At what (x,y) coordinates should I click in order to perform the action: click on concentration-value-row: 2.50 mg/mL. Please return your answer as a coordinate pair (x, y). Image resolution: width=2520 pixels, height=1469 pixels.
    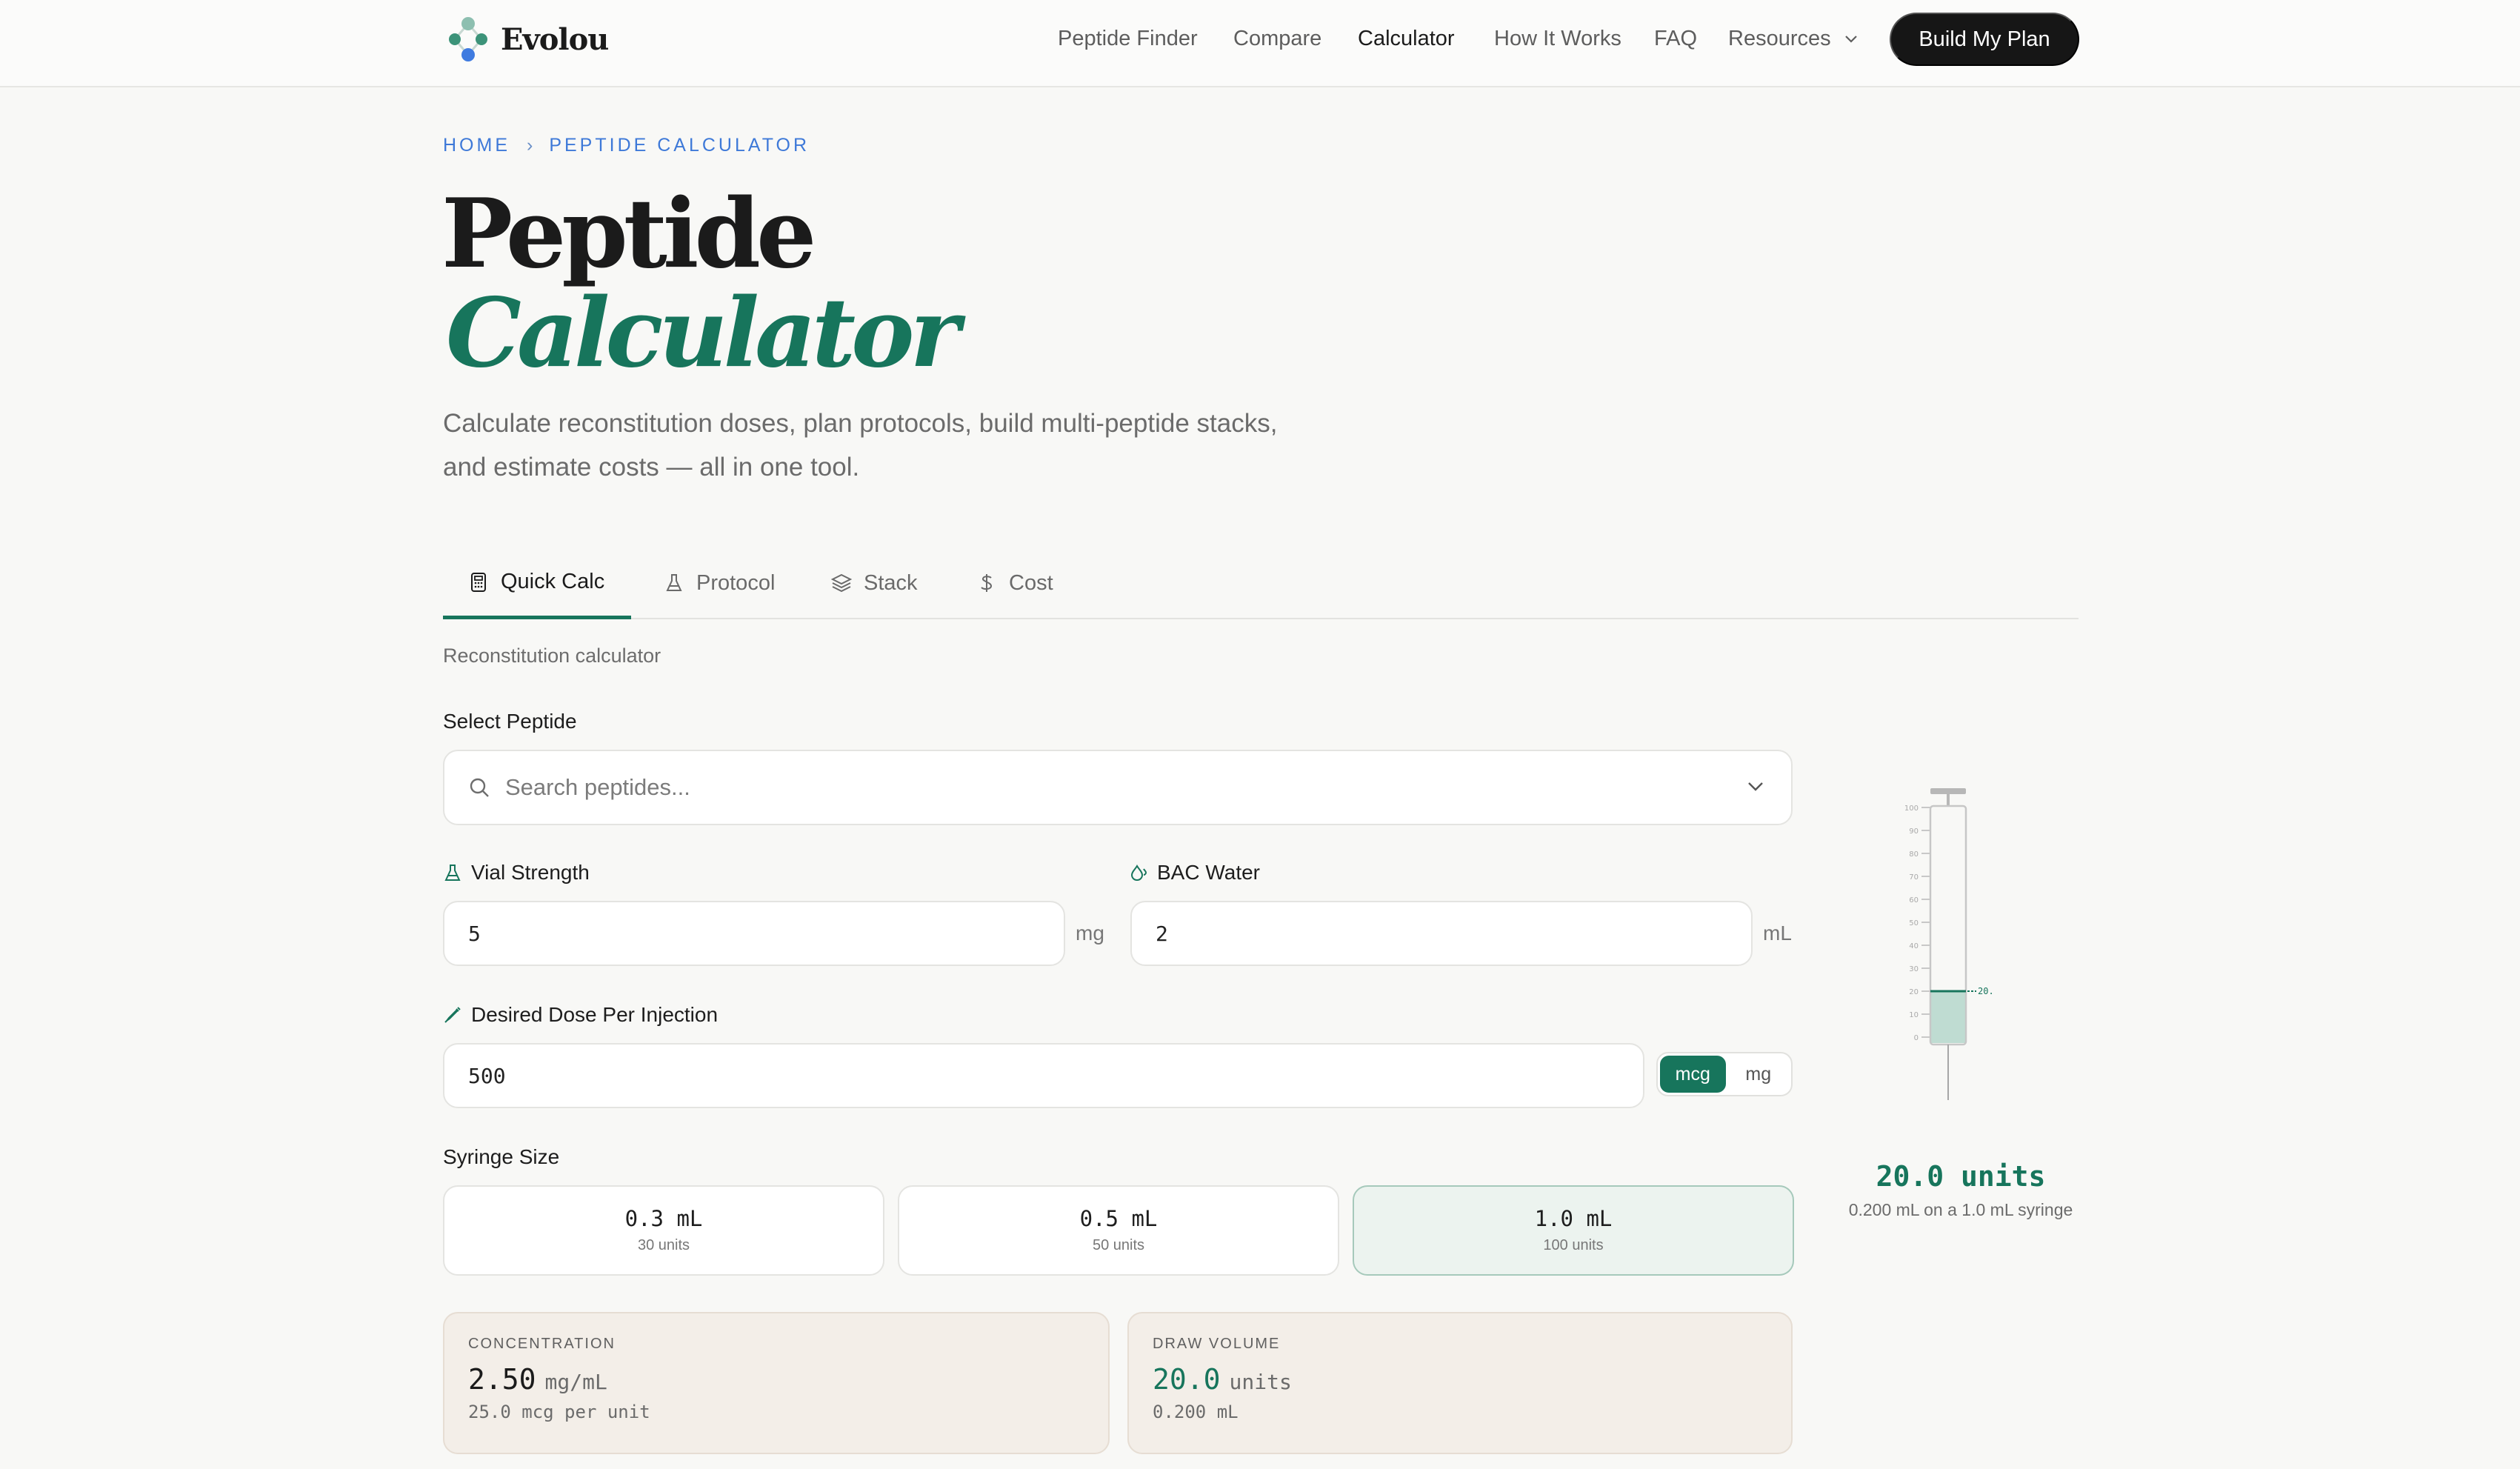
    Looking at the image, I should click on (788, 1380).